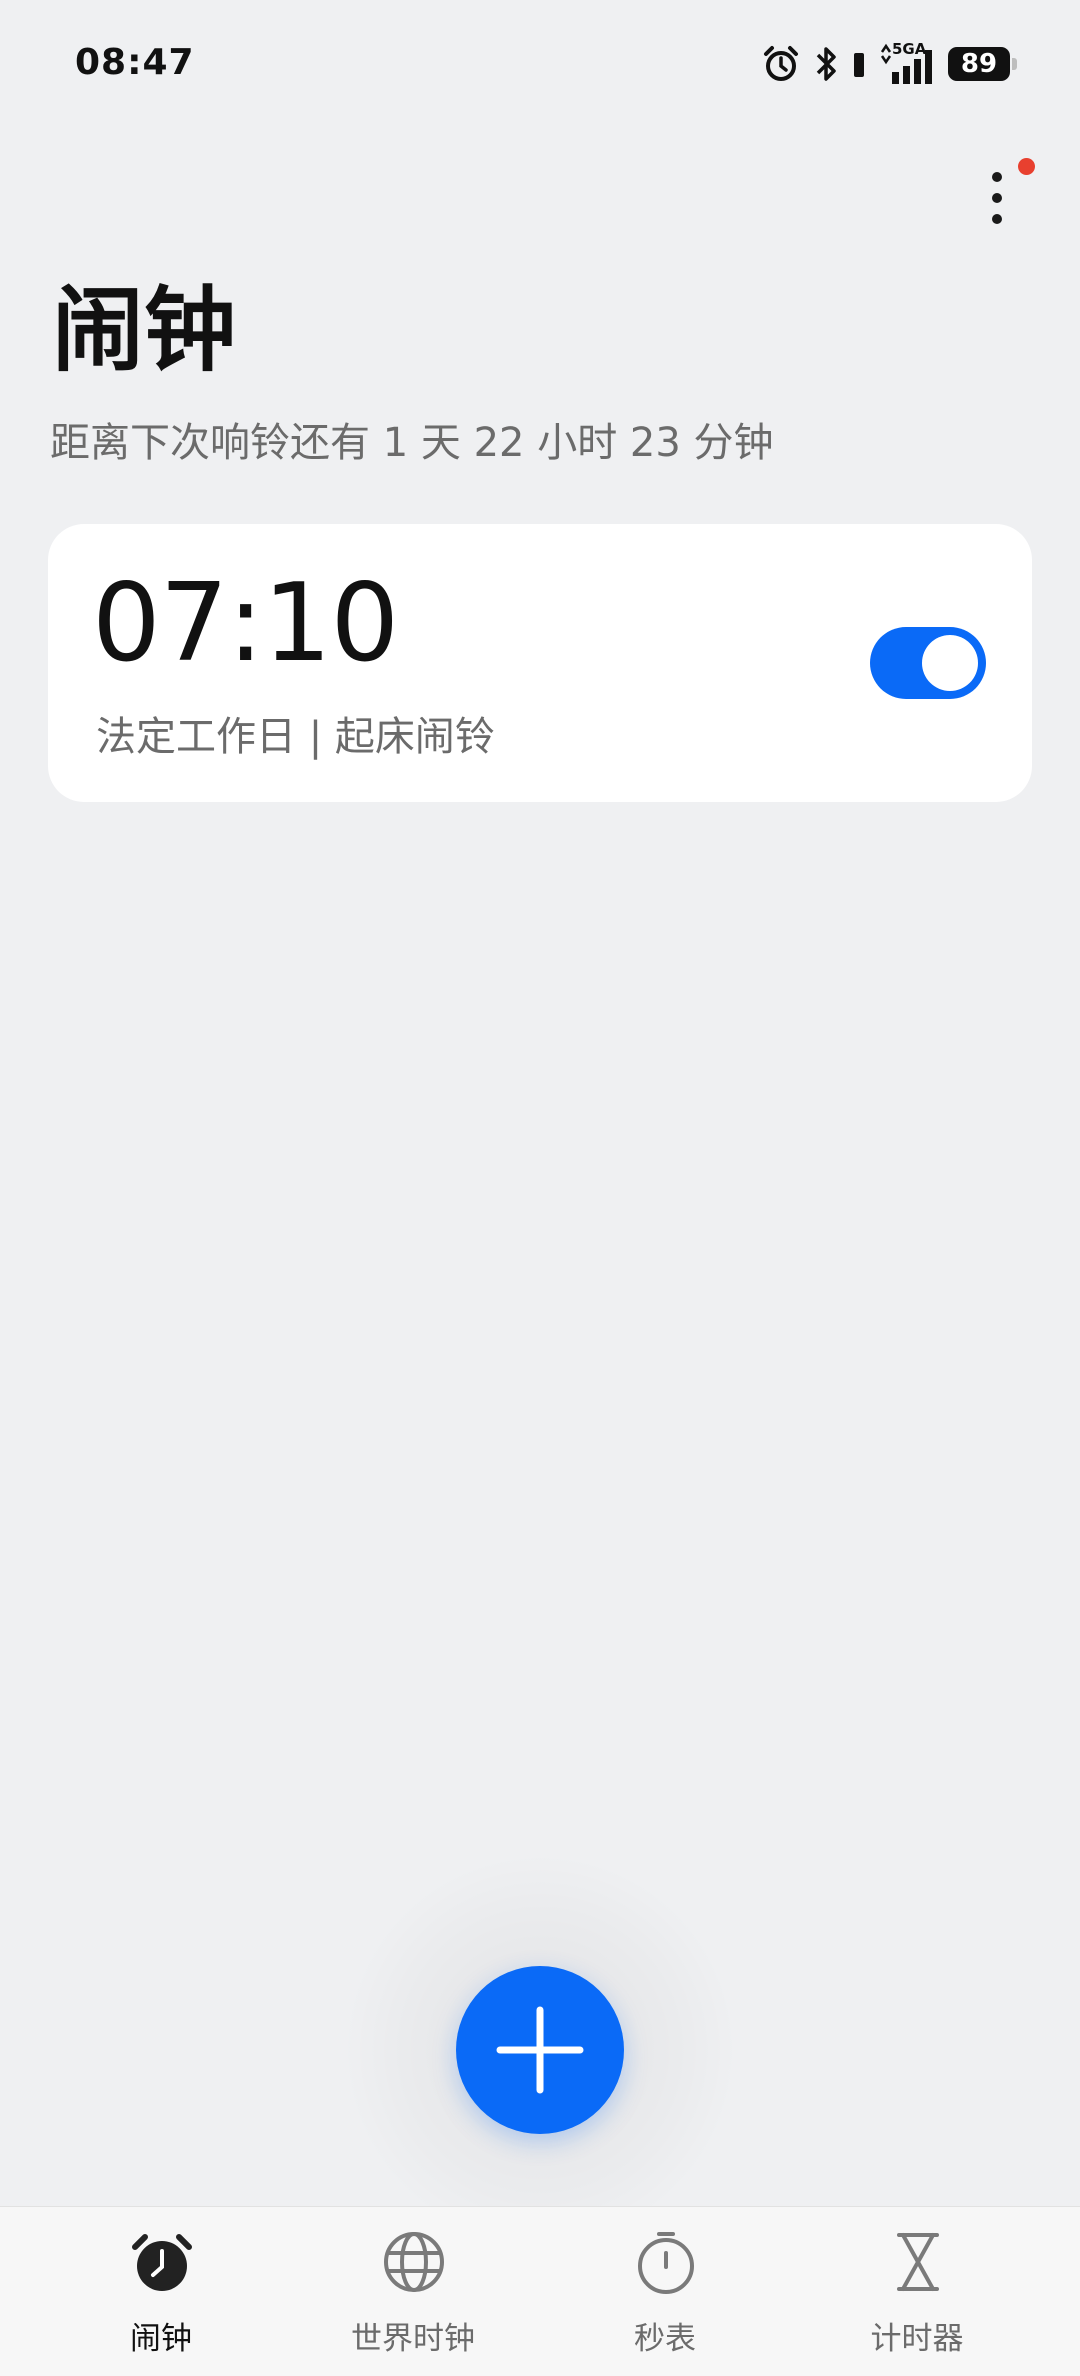  I want to click on page-title: 闹钟, so click(144, 330).